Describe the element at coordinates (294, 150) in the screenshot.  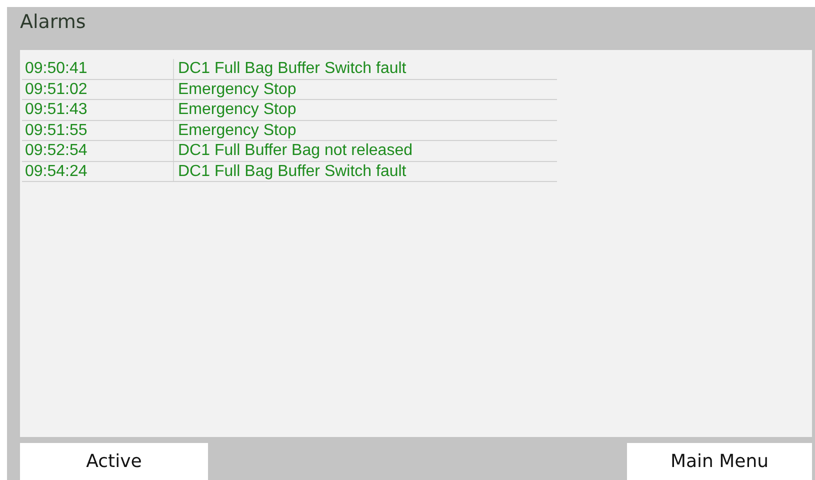
I see `alarm-message: DC1 Full Buffer Bag not released` at that location.